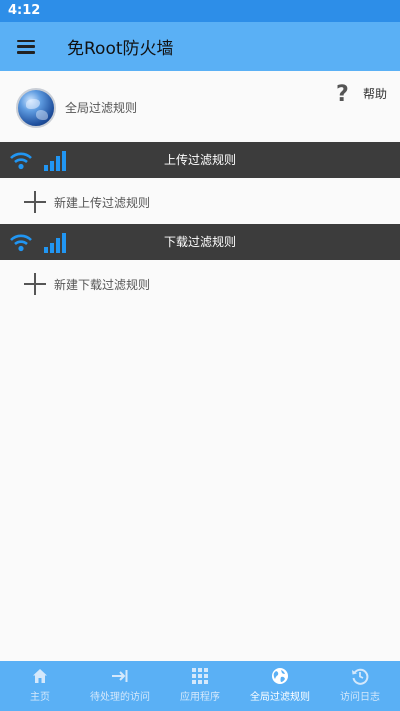  I want to click on app-bar: 免Root防火墙, so click(200, 46).